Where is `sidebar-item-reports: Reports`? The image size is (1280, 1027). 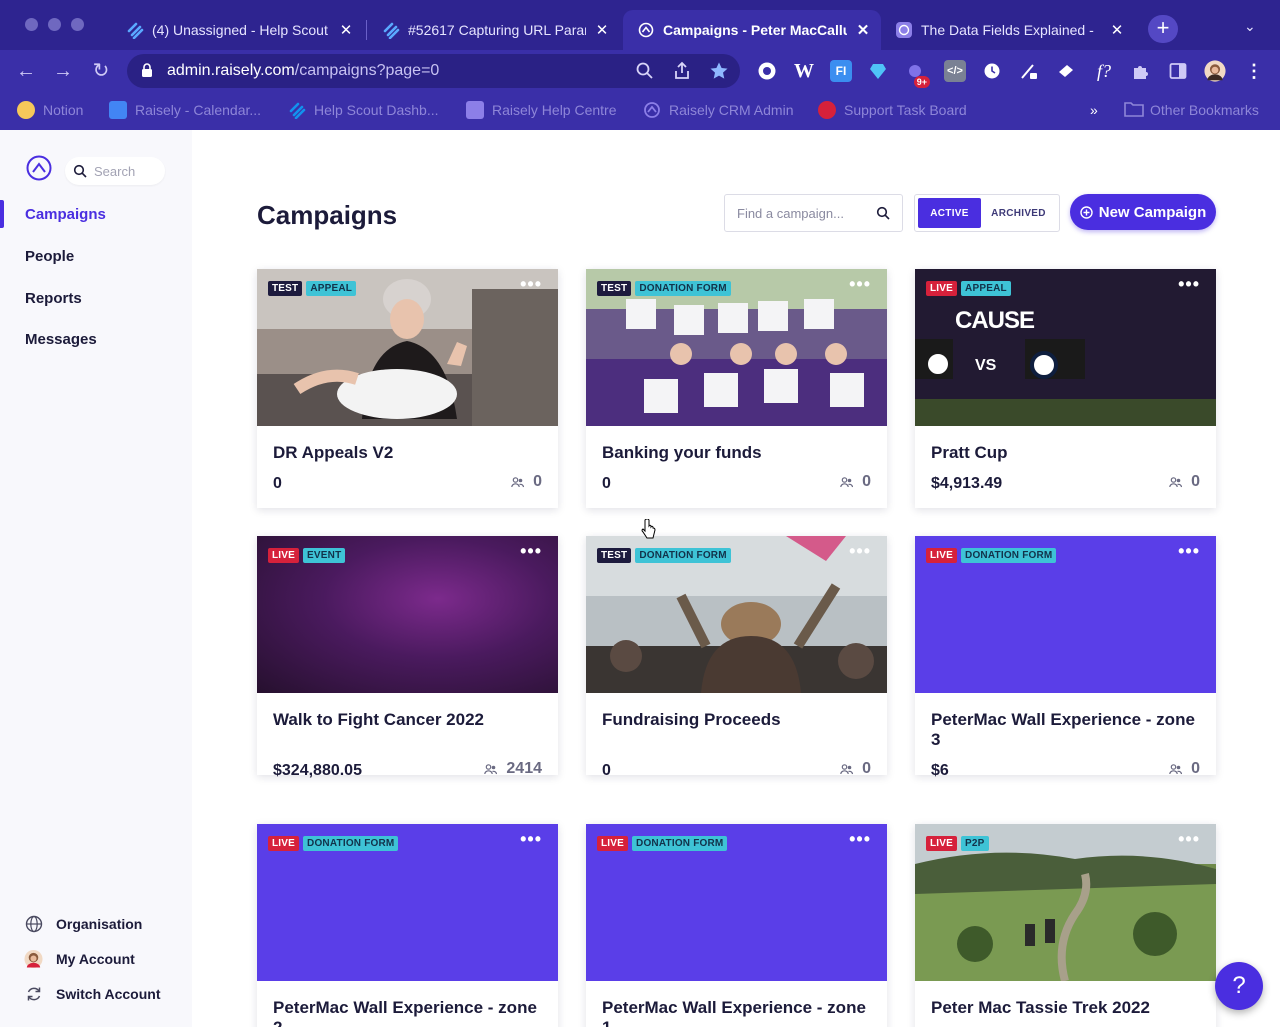
sidebar-item-reports: Reports is located at coordinates (96, 298).